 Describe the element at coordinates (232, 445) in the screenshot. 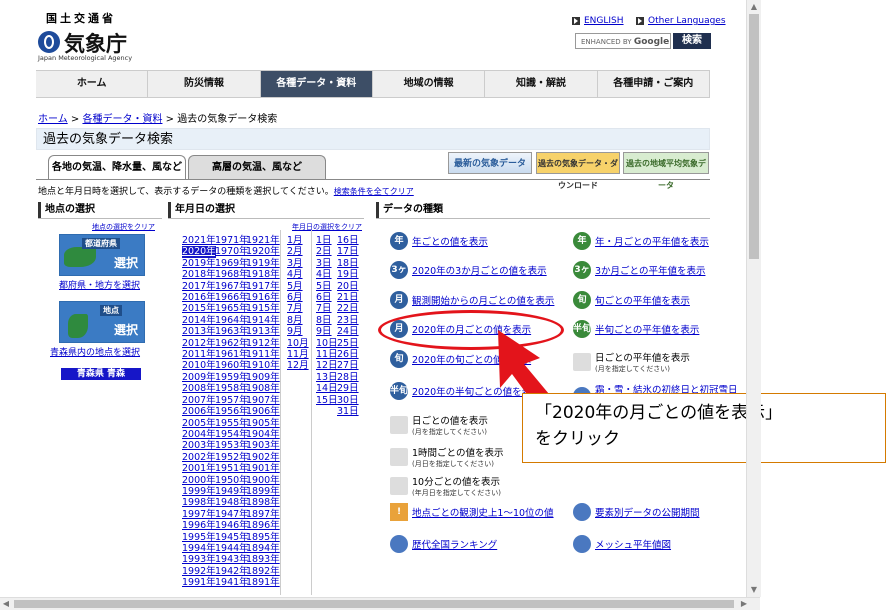

I see `years-2-item: 1953年` at that location.